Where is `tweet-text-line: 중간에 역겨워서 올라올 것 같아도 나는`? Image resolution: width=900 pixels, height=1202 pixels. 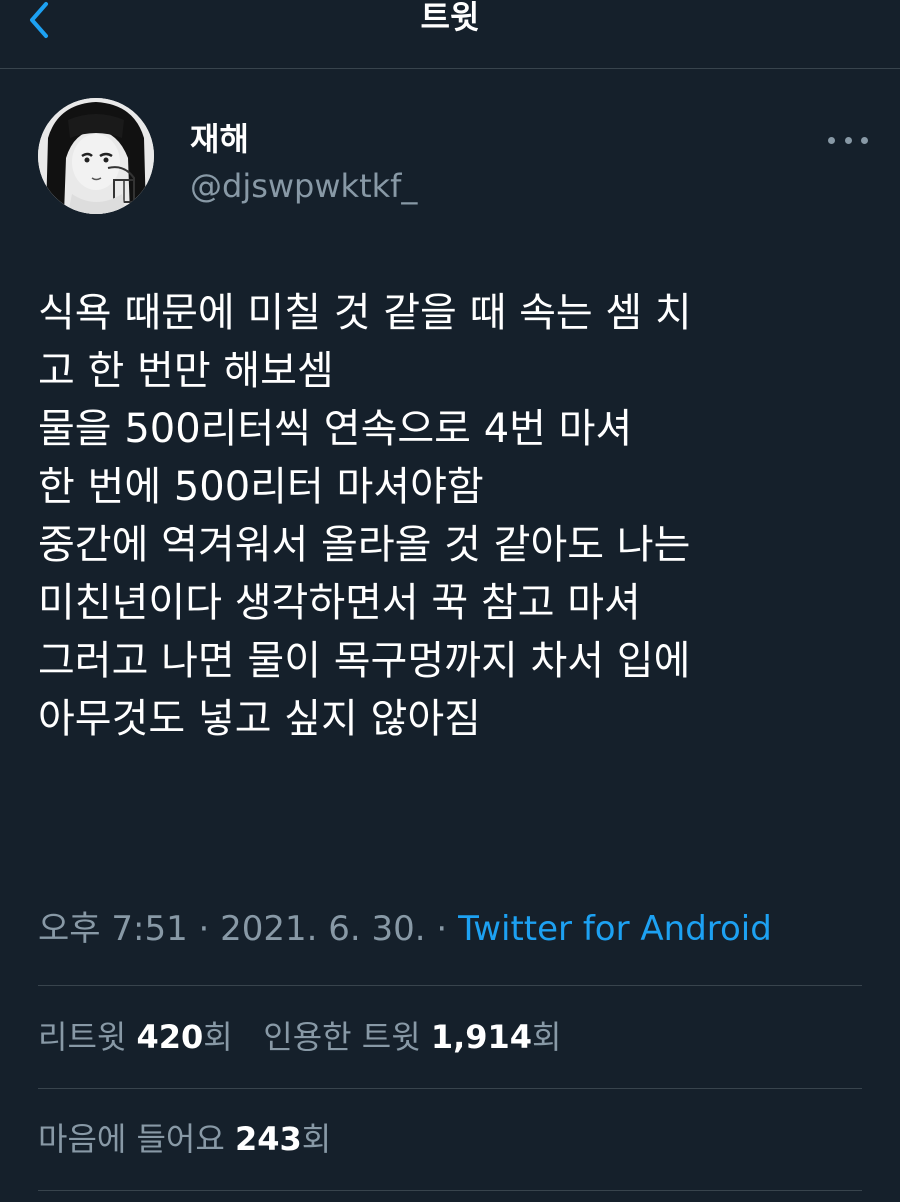 tweet-text-line: 중간에 역겨워서 올라올 것 같아도 나는 is located at coordinates (364, 545).